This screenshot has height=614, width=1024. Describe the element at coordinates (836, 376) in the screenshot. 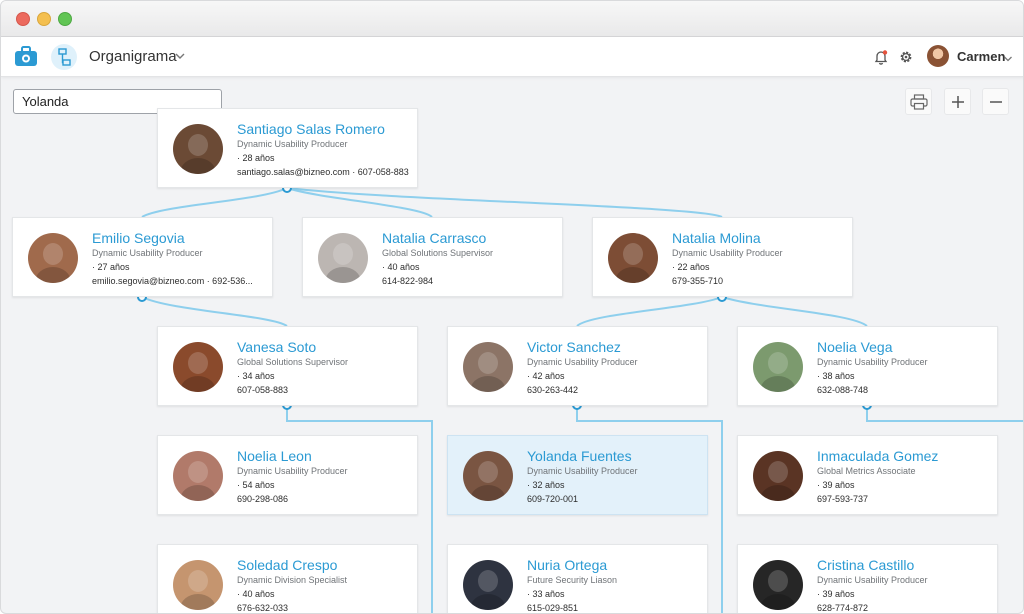

I see `employee-age: · 38 años` at that location.